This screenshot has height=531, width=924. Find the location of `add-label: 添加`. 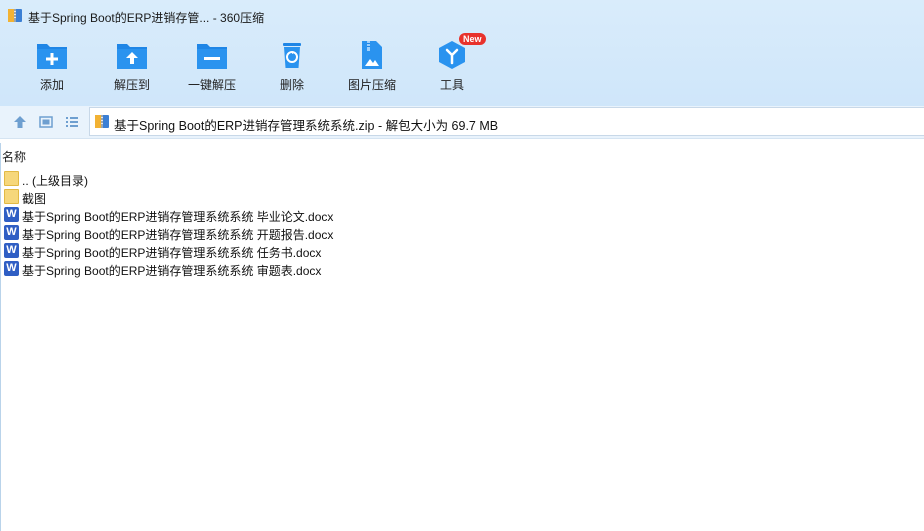

add-label: 添加 is located at coordinates (51, 85).